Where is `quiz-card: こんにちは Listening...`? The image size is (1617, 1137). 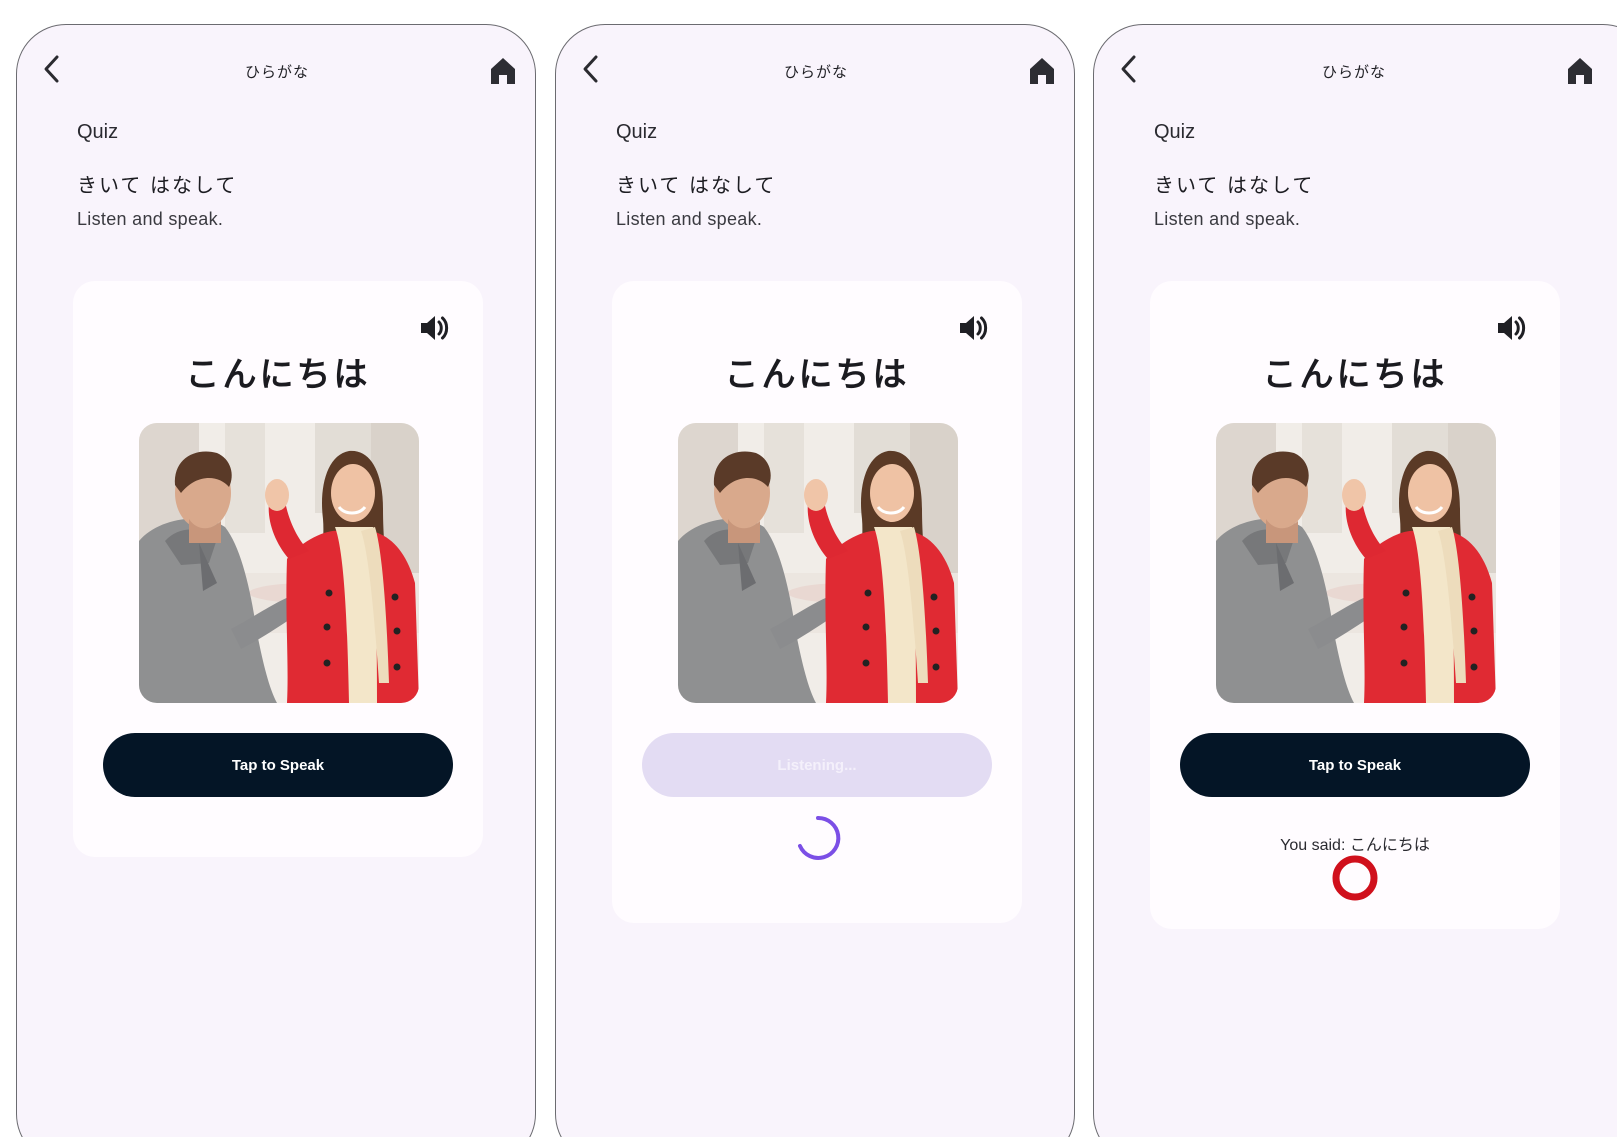 quiz-card: こんにちは Listening... is located at coordinates (817, 602).